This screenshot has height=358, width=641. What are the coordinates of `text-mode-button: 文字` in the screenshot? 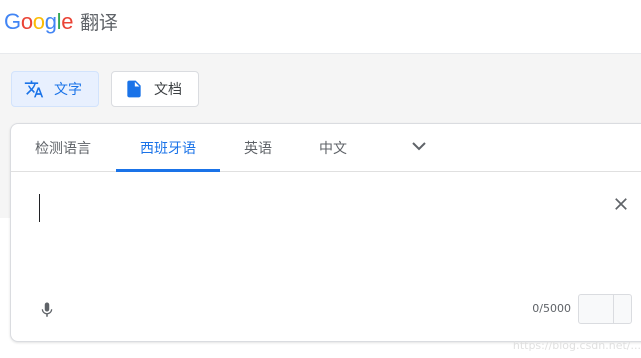 It's located at (55, 89).